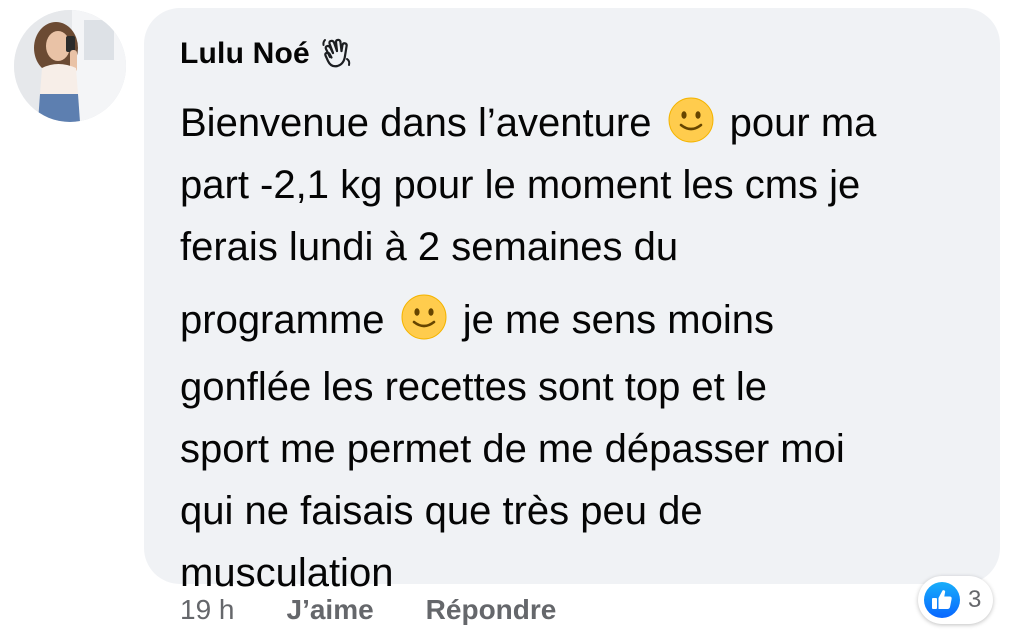 The height and width of the screenshot is (634, 1024). I want to click on reaction-count: 3, so click(975, 599).